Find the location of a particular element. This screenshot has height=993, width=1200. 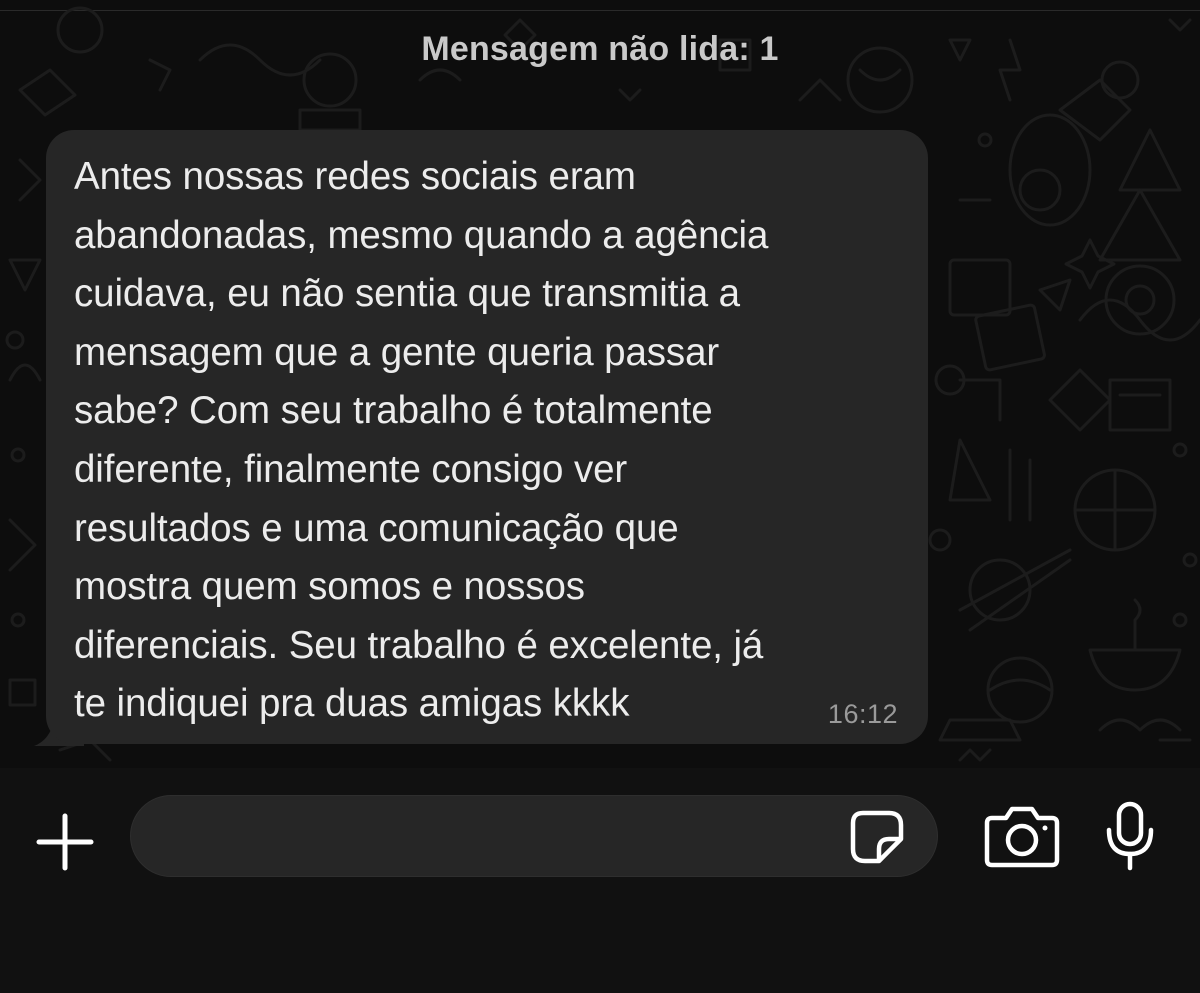

microphone-button is located at coordinates (1130, 836).